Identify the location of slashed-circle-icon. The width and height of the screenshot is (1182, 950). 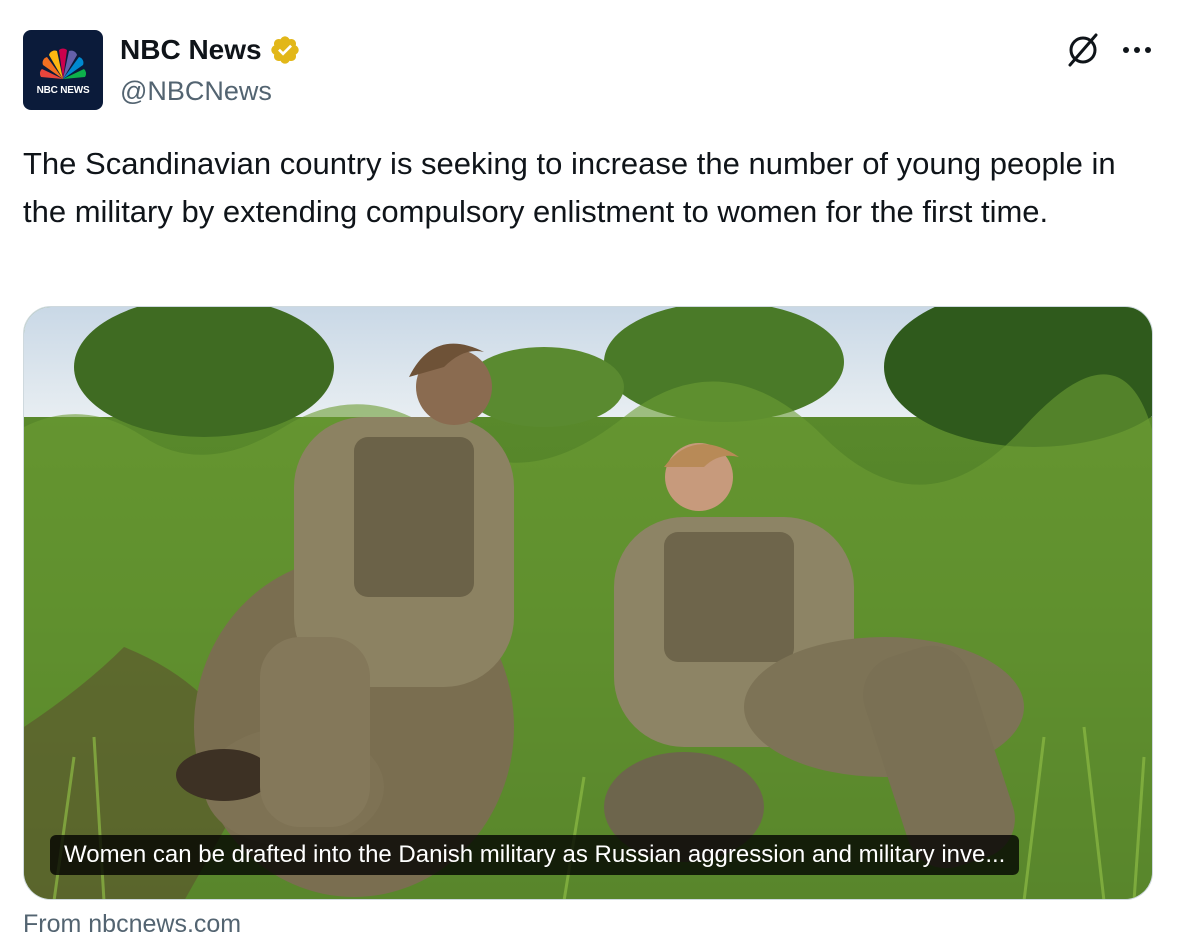
(1083, 50).